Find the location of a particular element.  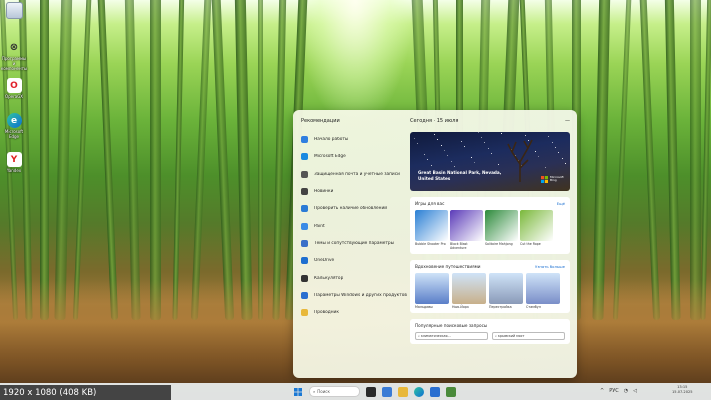

travel-tile: Мальдивы is located at coordinates (432, 291).